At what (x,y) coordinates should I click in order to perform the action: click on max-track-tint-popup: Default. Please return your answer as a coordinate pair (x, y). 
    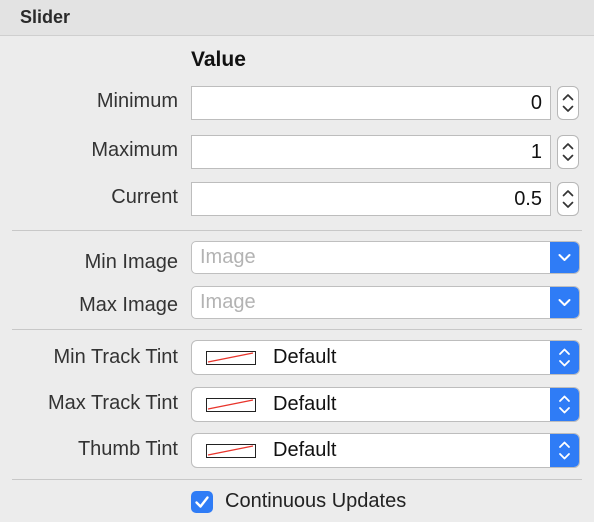
    Looking at the image, I should click on (385, 404).